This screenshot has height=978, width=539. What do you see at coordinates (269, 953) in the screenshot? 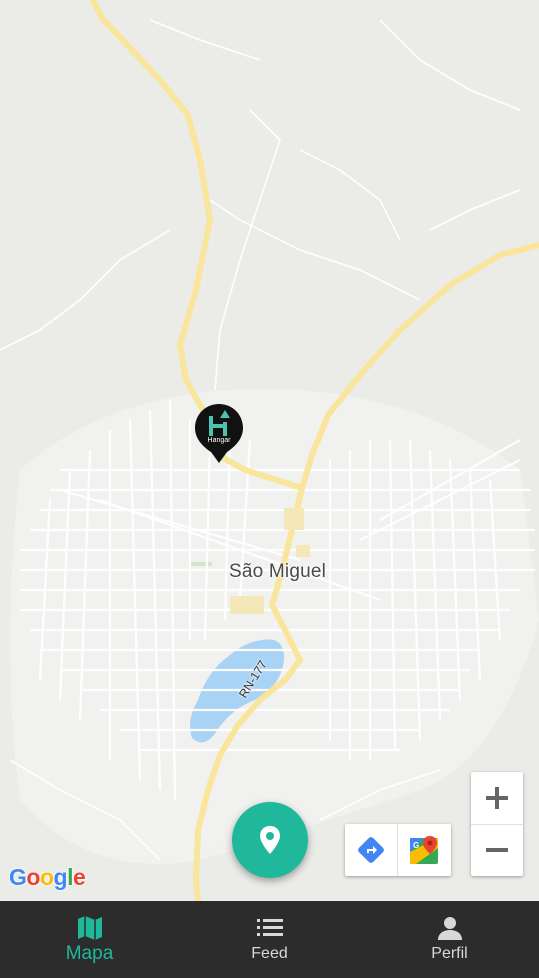
I see `nav-label-feed: Feed` at bounding box center [269, 953].